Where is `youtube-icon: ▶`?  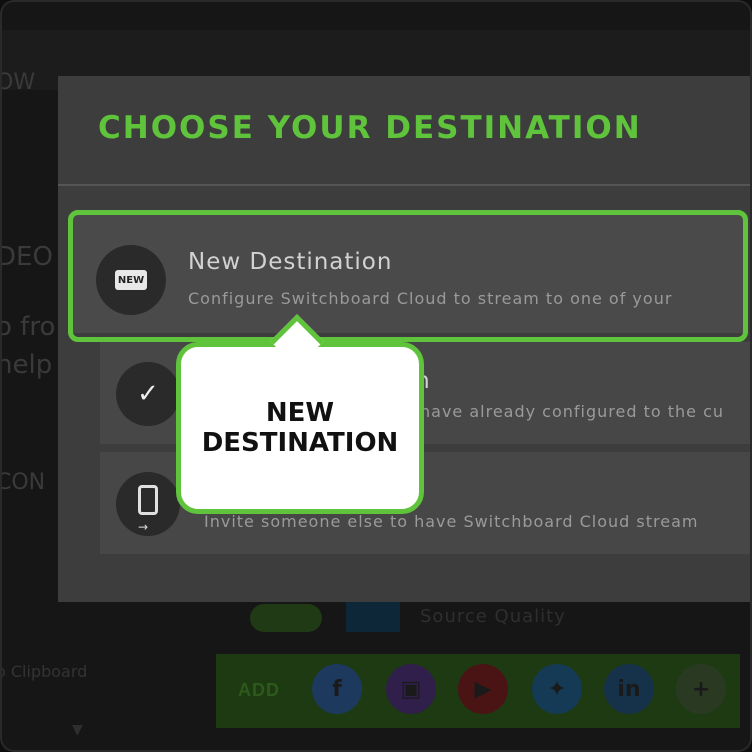
youtube-icon: ▶ is located at coordinates (483, 689).